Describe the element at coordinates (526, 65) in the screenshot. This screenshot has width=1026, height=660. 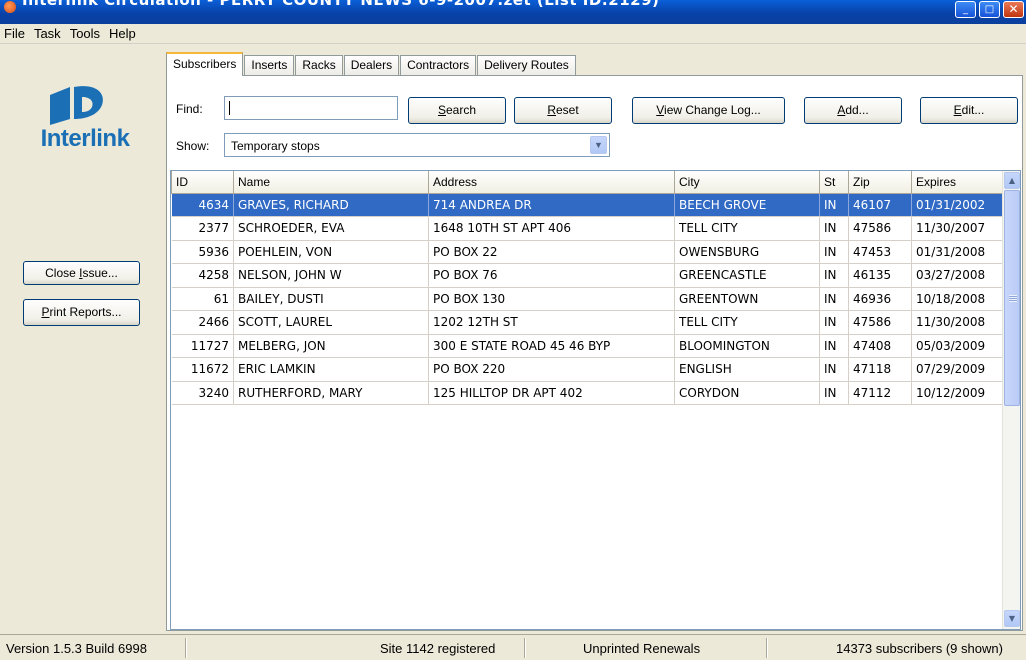
I see `tab-delivery-routes: Delivery Routes` at that location.